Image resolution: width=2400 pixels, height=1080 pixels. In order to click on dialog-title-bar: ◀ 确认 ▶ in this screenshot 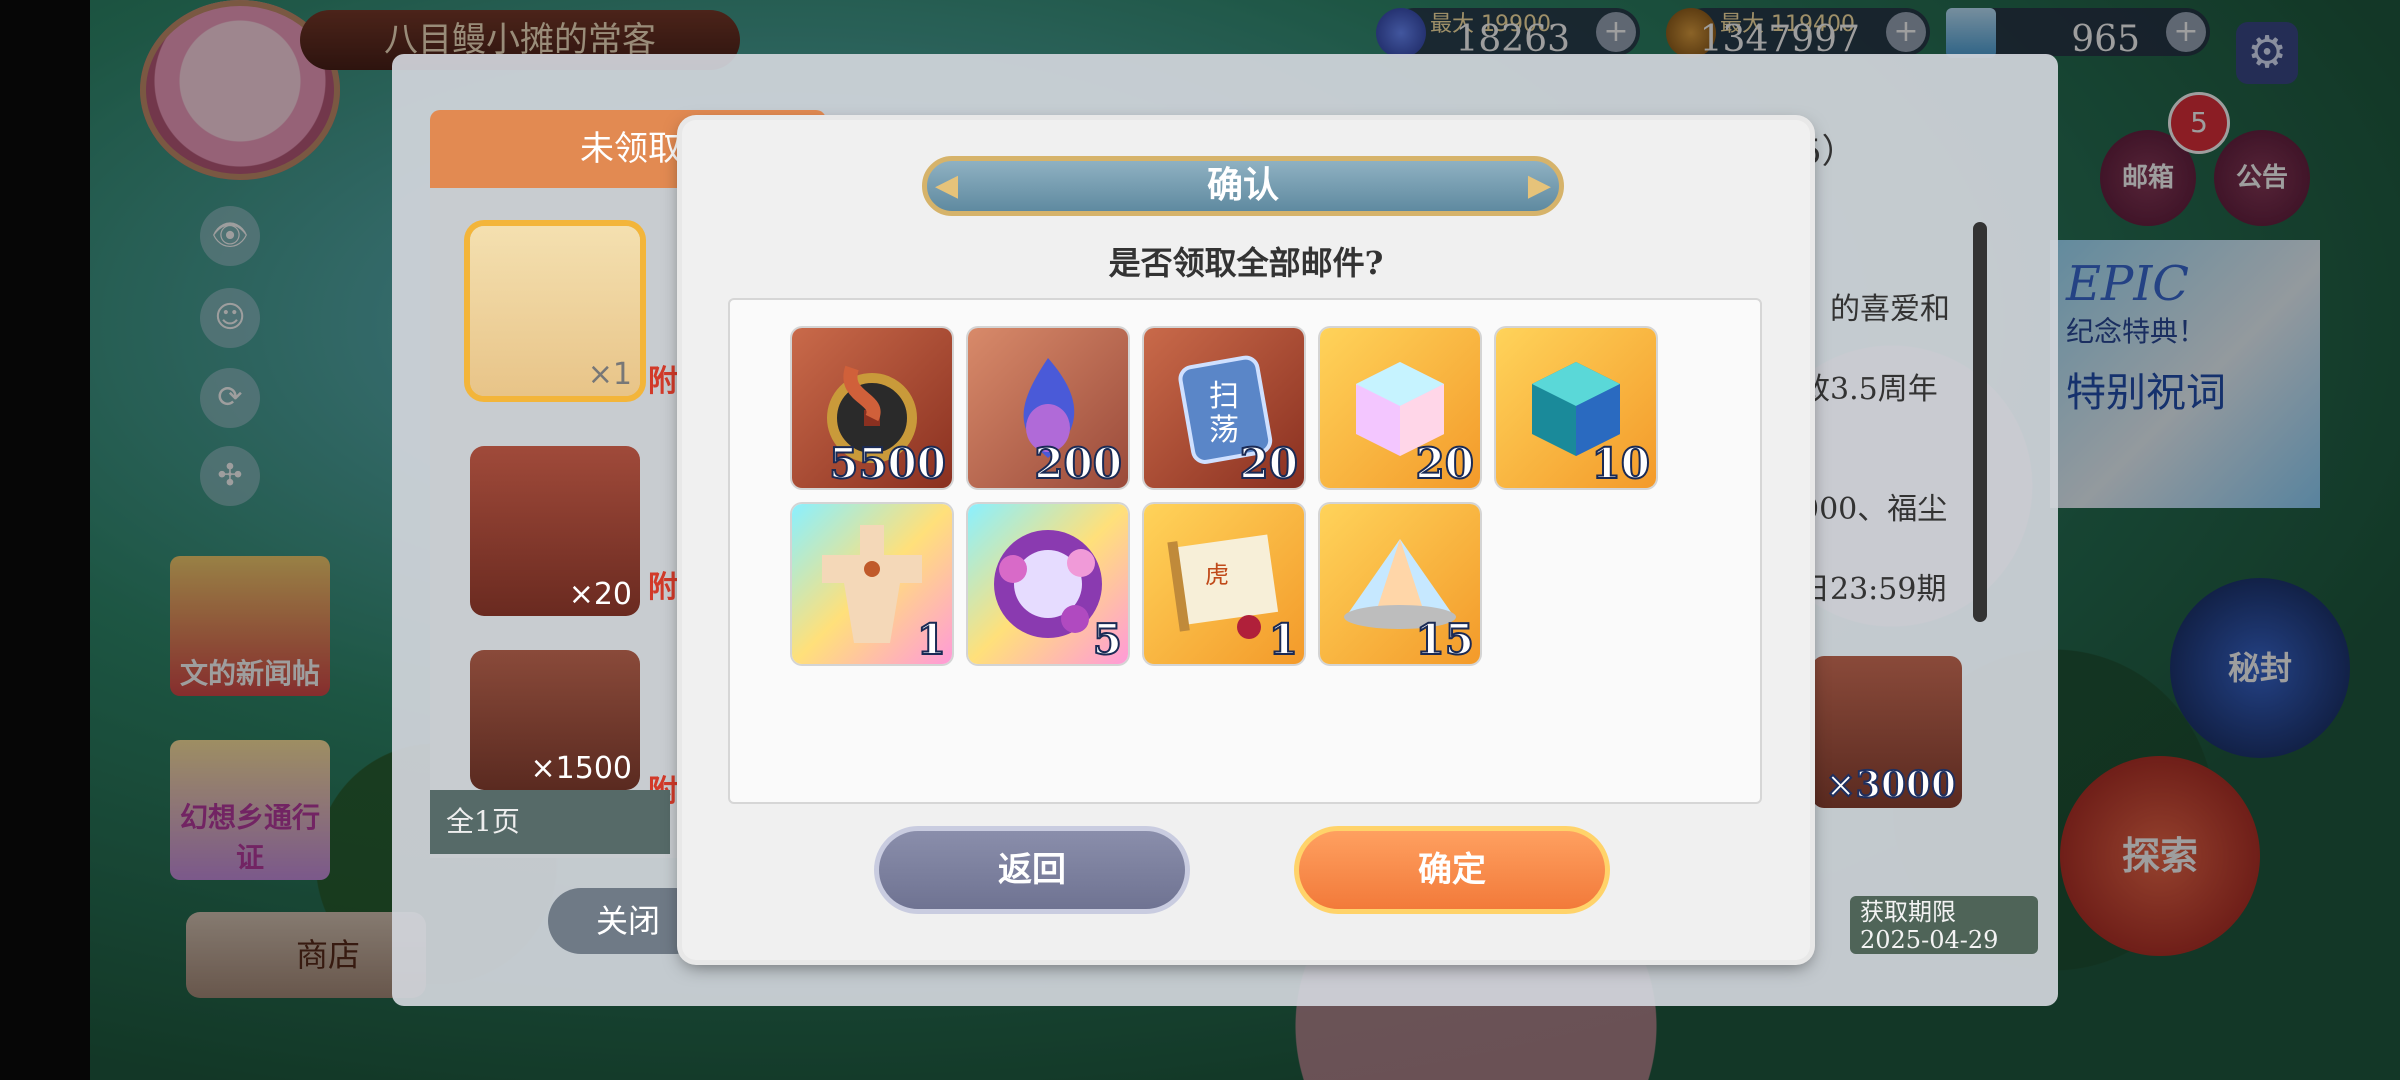, I will do `click(1243, 186)`.